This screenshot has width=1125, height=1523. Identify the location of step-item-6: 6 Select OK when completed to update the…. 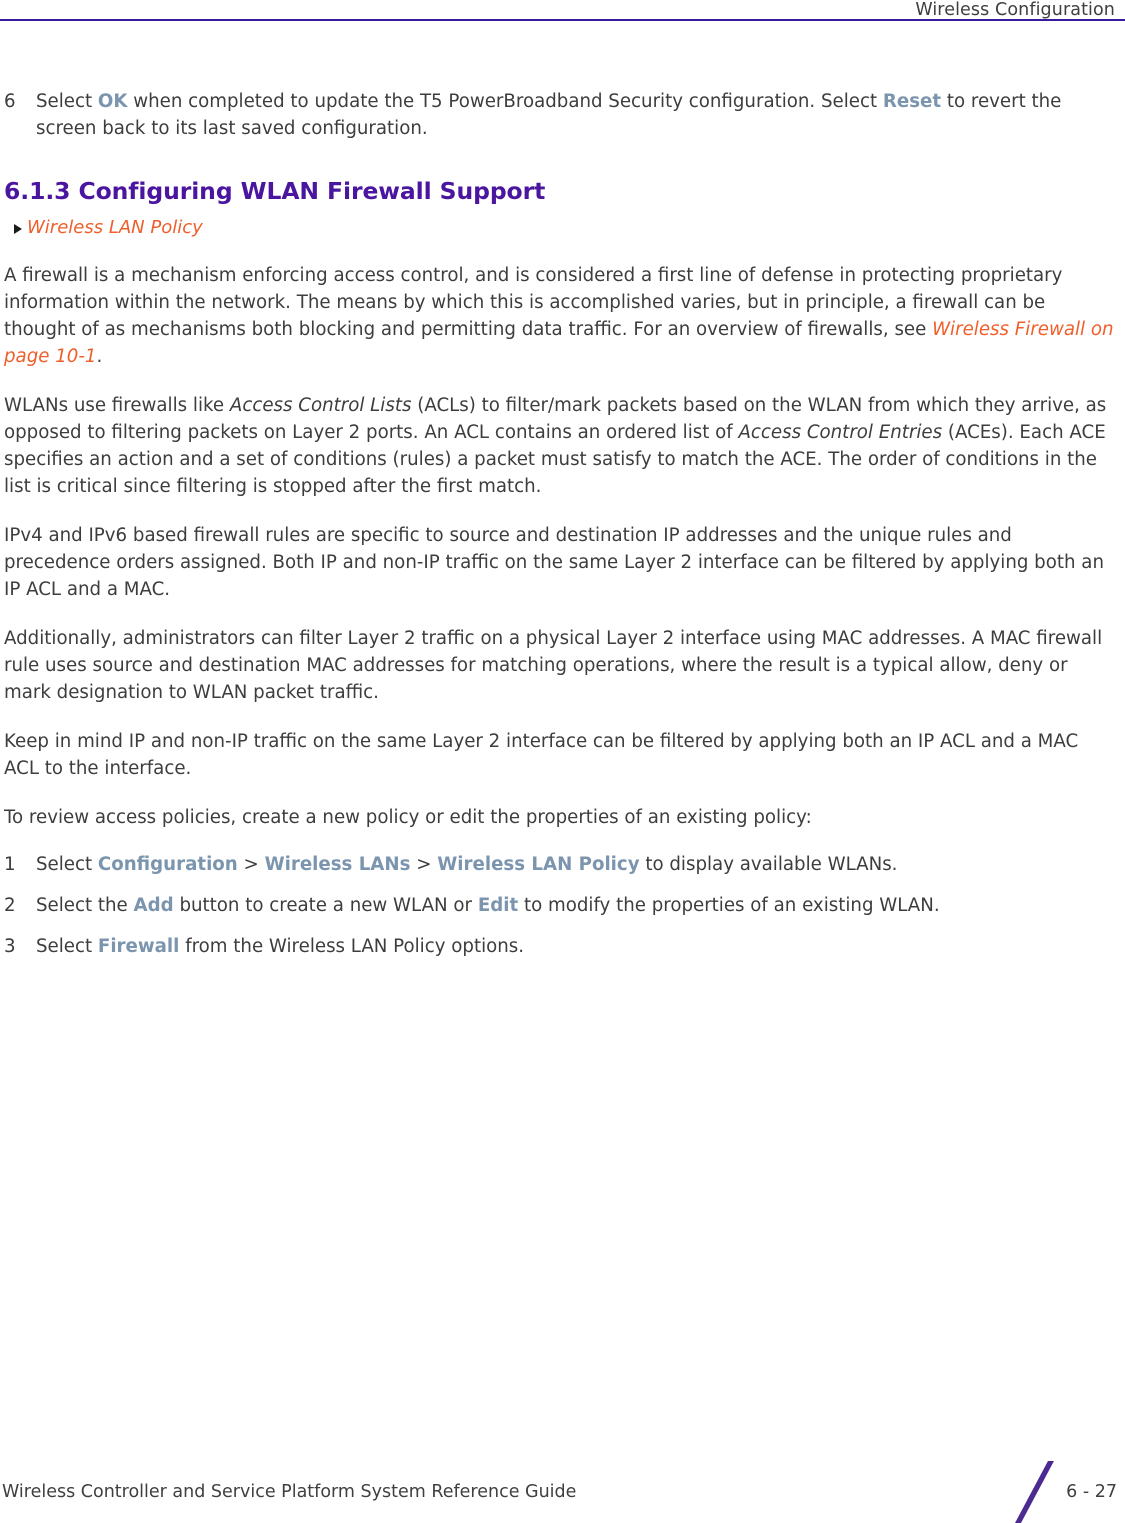
(561, 115).